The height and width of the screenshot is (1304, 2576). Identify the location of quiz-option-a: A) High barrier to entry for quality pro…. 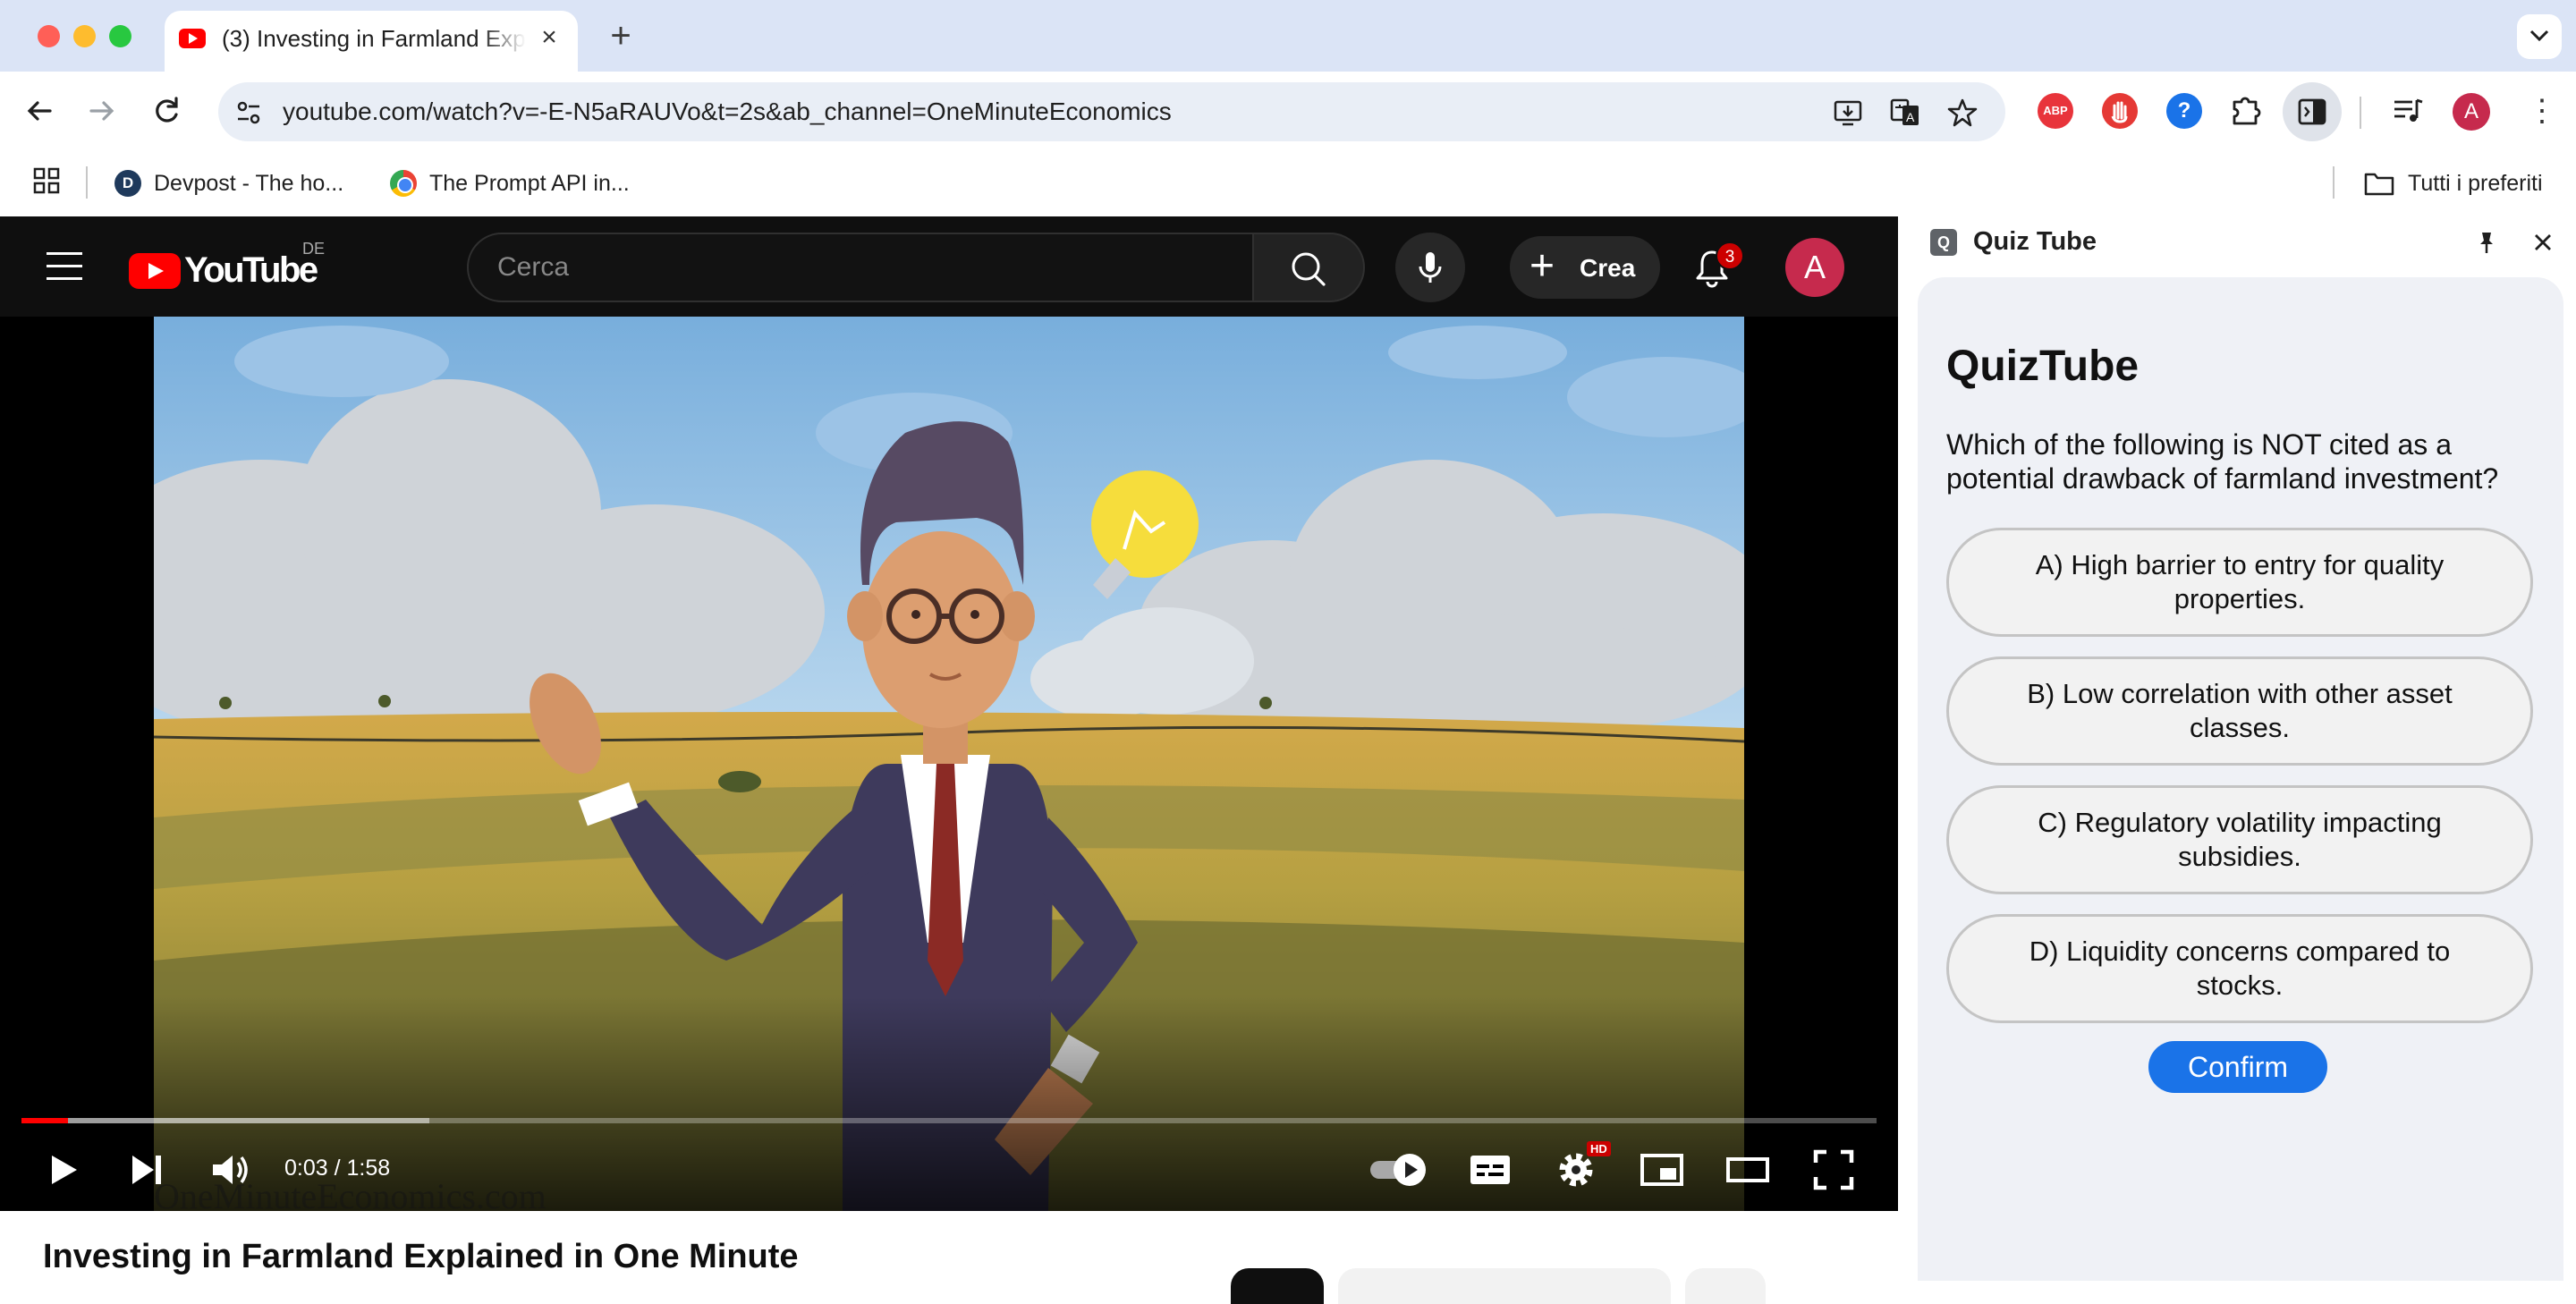
(2239, 583).